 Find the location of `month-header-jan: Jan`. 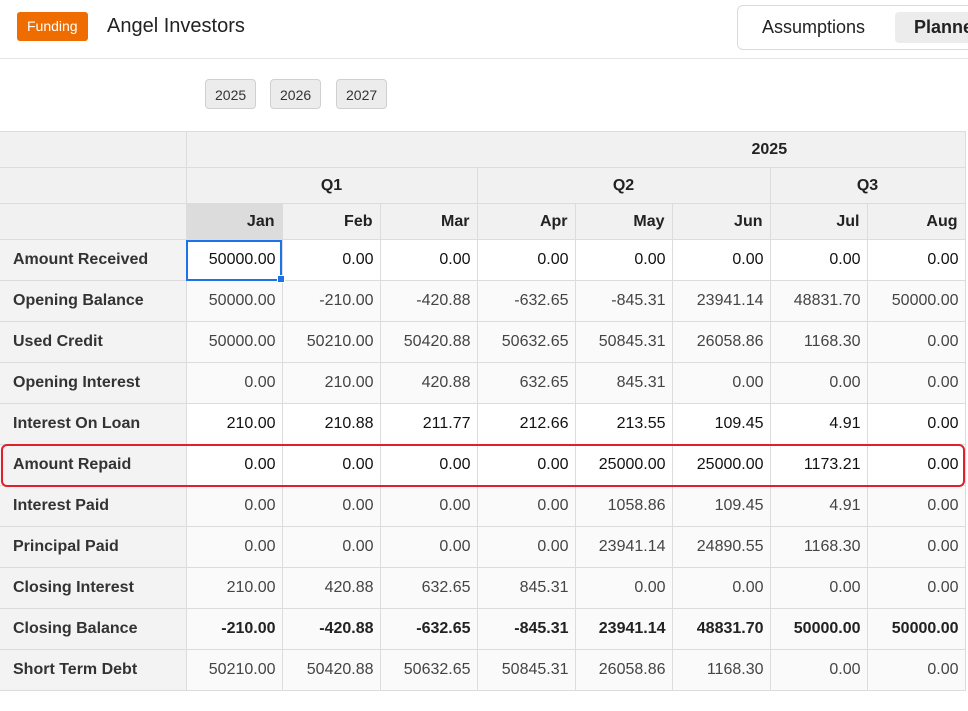

month-header-jan: Jan is located at coordinates (234, 221).